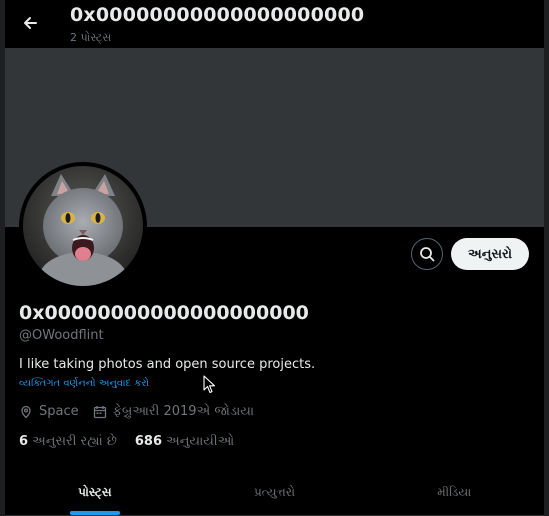  I want to click on following-count: 6, so click(24, 441).